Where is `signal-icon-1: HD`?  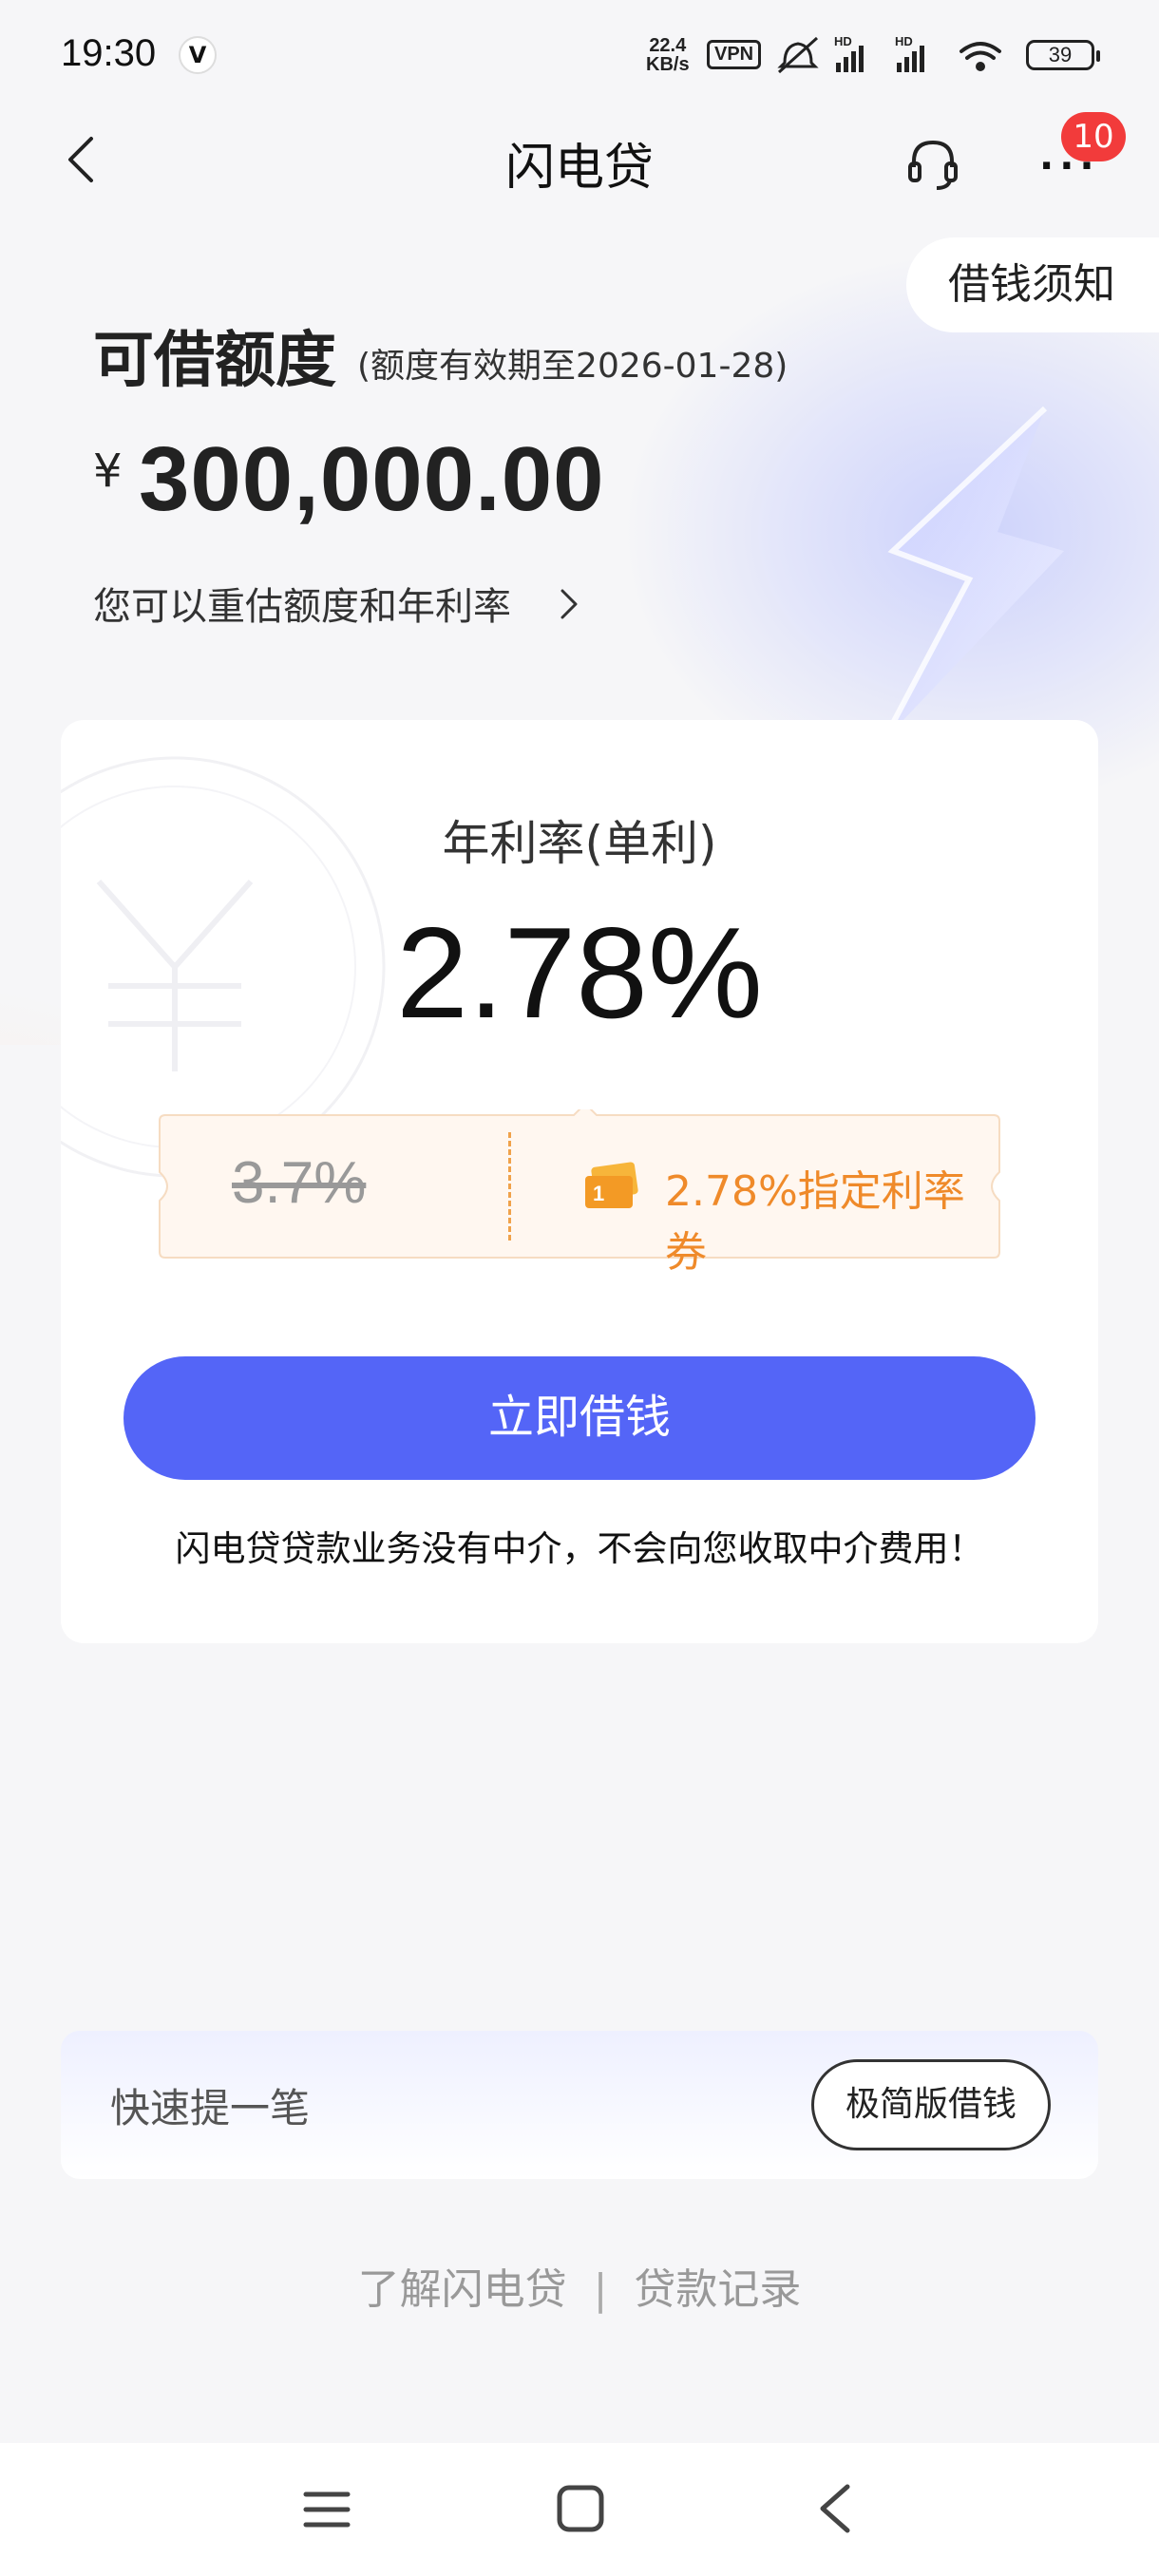
signal-icon-1: HD is located at coordinates (849, 53).